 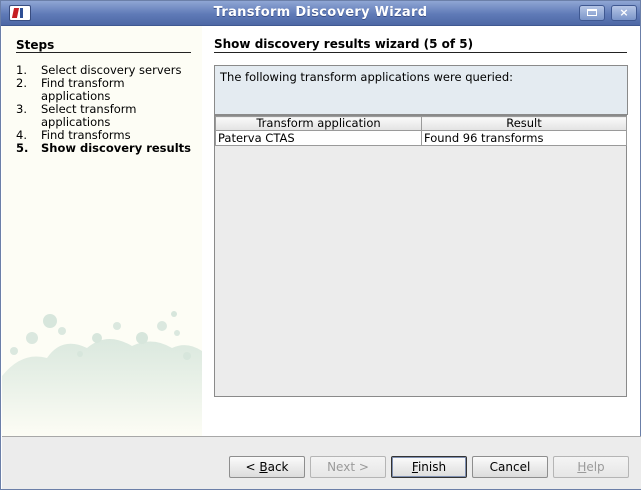 What do you see at coordinates (420, 52) in the screenshot?
I see `title-divider` at bounding box center [420, 52].